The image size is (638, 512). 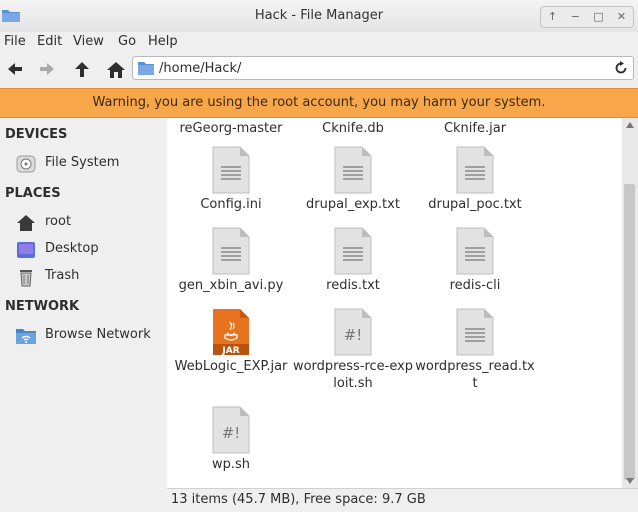 I want to click on window-controls: ↑ − □ ✕, so click(x=587, y=17).